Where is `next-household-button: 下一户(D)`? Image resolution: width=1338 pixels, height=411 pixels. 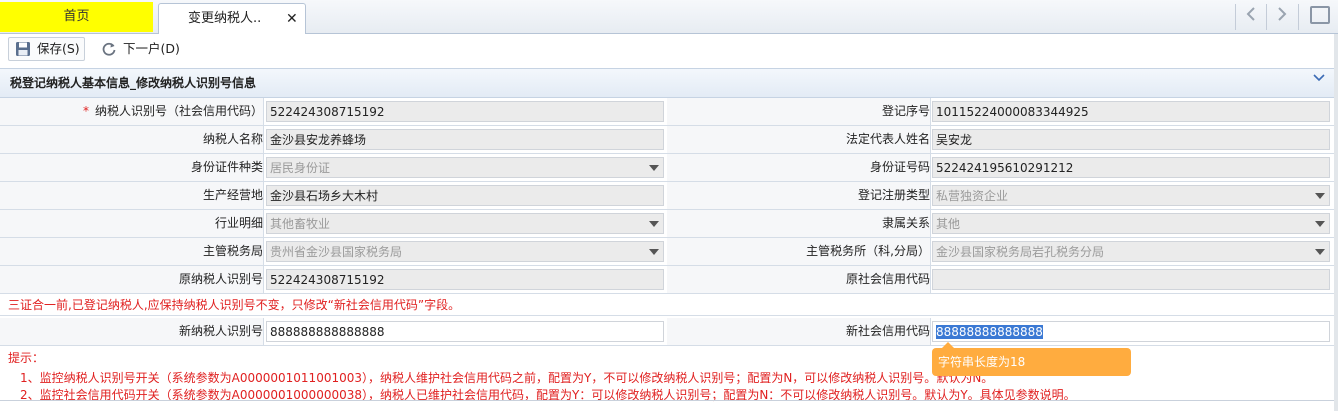
next-household-button: 下一户(D) is located at coordinates (139, 49).